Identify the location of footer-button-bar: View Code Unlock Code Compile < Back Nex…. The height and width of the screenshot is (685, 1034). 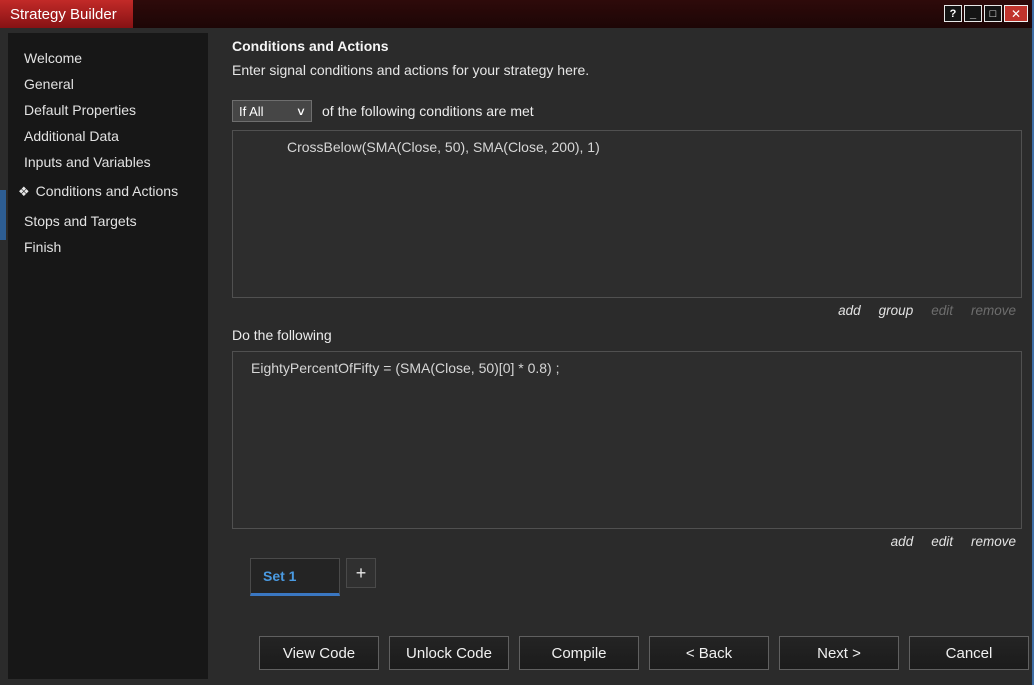
(644, 653).